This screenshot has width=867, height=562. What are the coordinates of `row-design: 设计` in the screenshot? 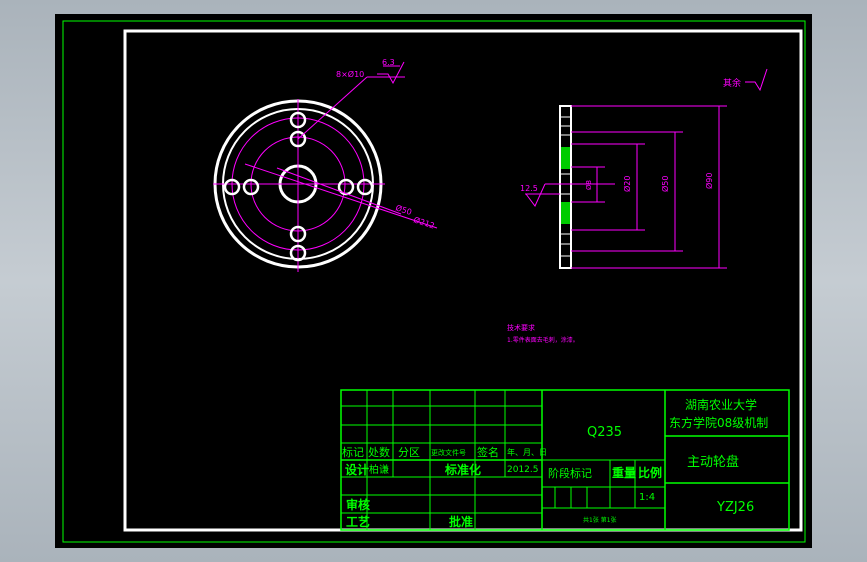 It's located at (357, 469).